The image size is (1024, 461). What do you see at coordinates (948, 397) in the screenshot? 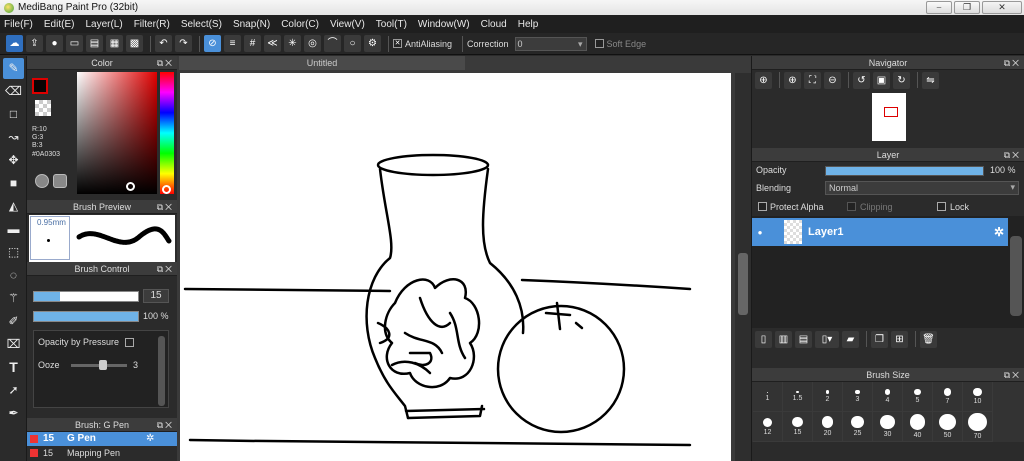
I see `brush-size-preset: 7` at bounding box center [948, 397].